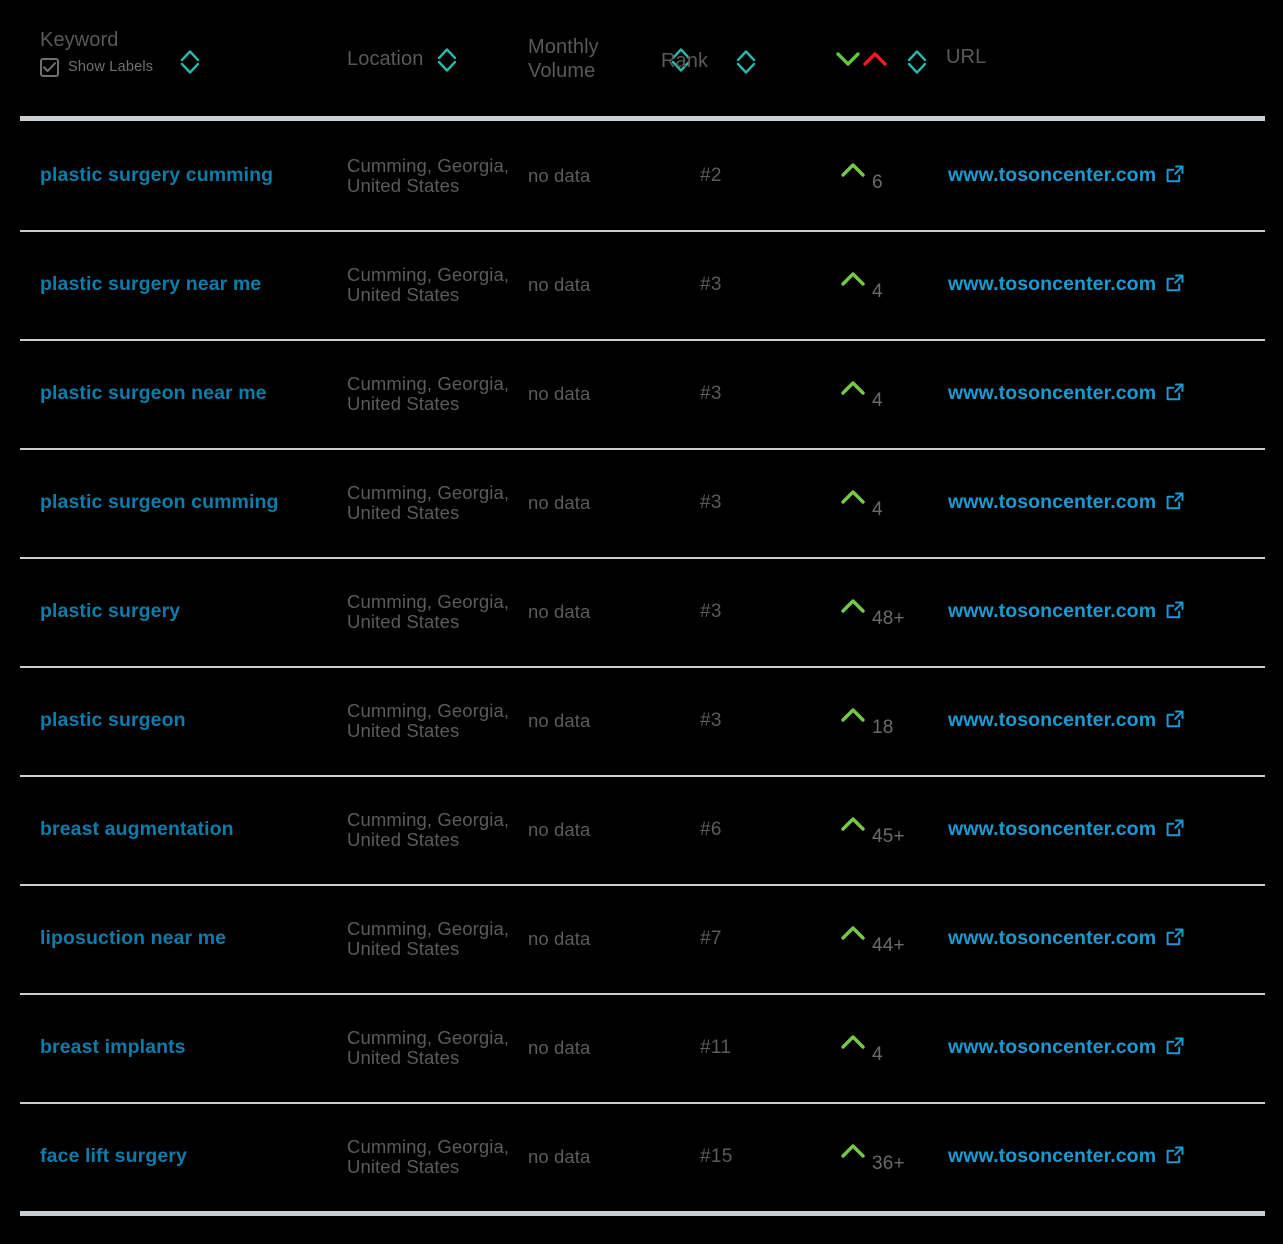  What do you see at coordinates (190, 1047) in the screenshot?
I see `cell-keyword: breast implants` at bounding box center [190, 1047].